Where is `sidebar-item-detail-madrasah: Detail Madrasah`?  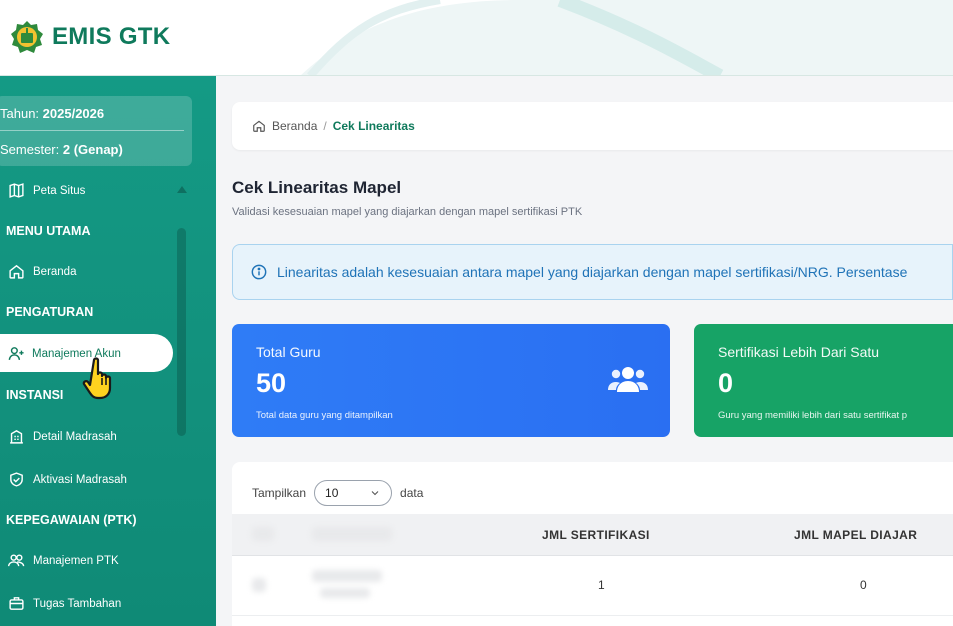 sidebar-item-detail-madrasah: Detail Madrasah is located at coordinates (62, 436).